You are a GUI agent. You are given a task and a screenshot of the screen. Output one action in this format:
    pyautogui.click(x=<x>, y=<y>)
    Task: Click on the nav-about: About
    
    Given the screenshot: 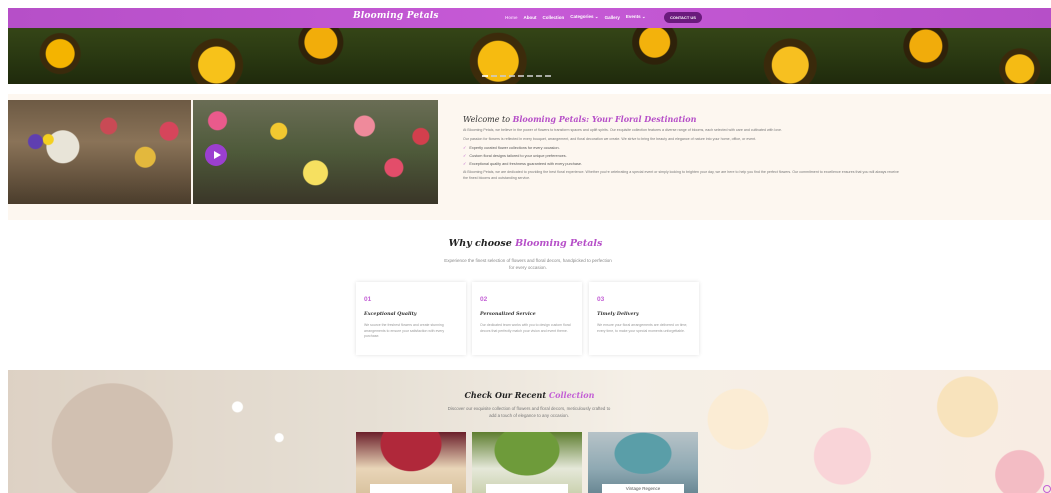 What is the action you would take?
    pyautogui.click(x=530, y=17)
    